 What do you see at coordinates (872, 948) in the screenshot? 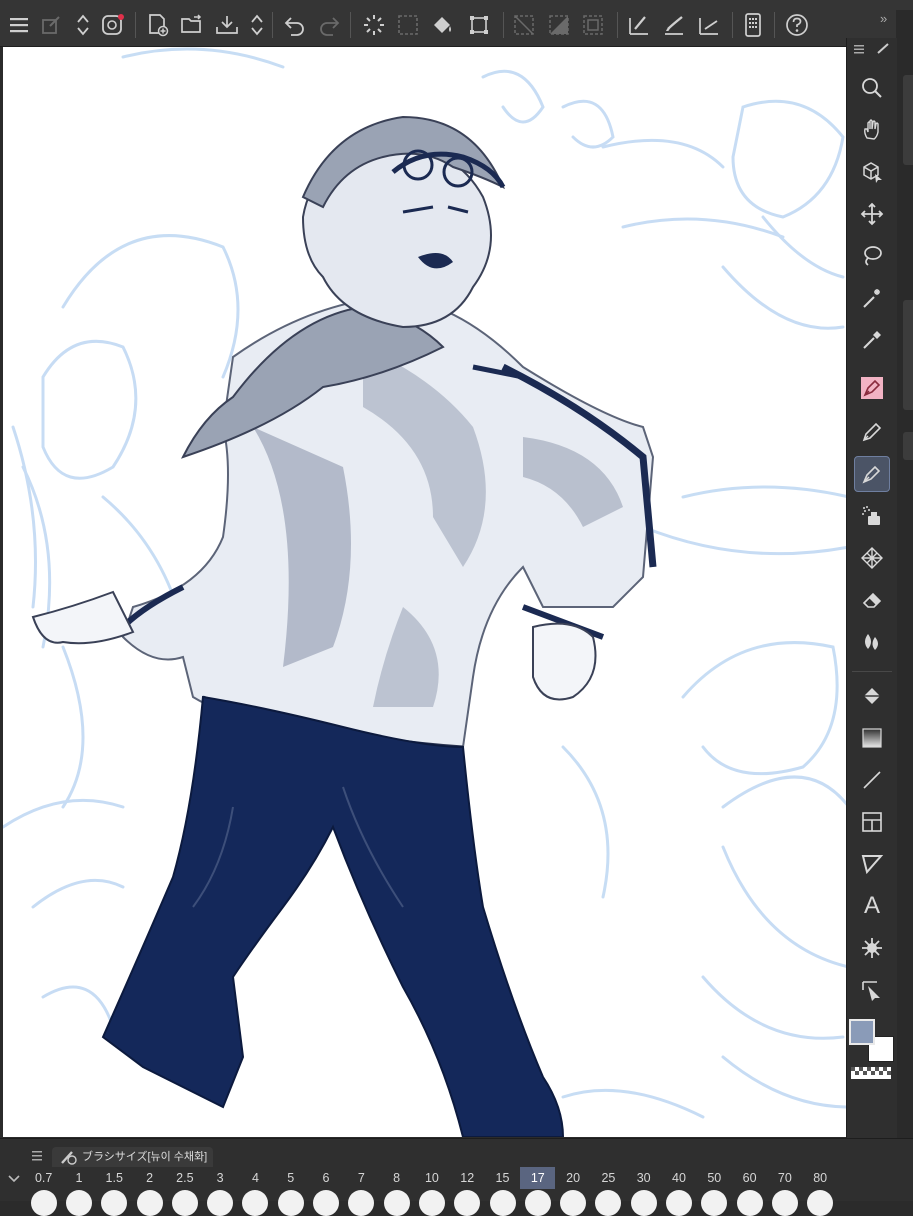
I see `correct-line-icon` at bounding box center [872, 948].